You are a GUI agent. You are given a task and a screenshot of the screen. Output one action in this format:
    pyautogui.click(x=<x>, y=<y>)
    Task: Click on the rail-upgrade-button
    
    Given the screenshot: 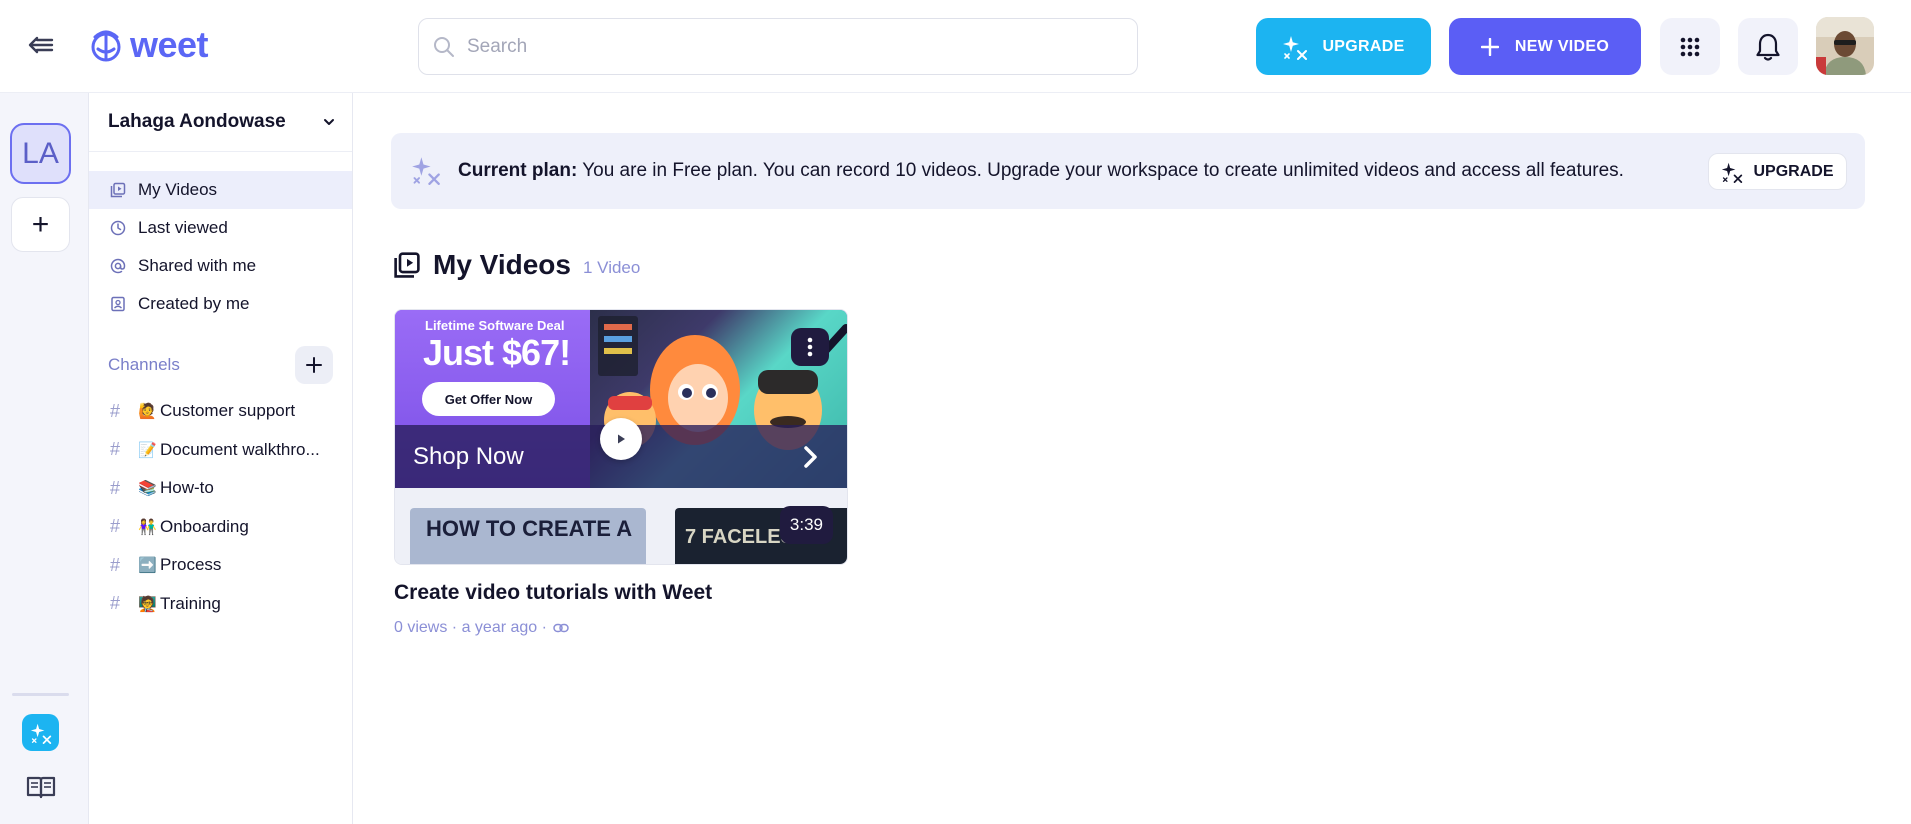 What is the action you would take?
    pyautogui.click(x=40, y=732)
    